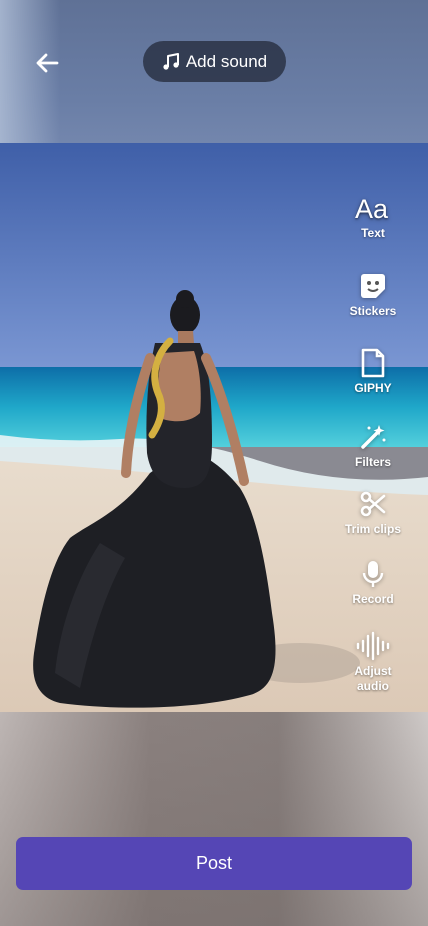 The width and height of the screenshot is (428, 926). Describe the element at coordinates (171, 62) in the screenshot. I see `music-note-icon` at that location.